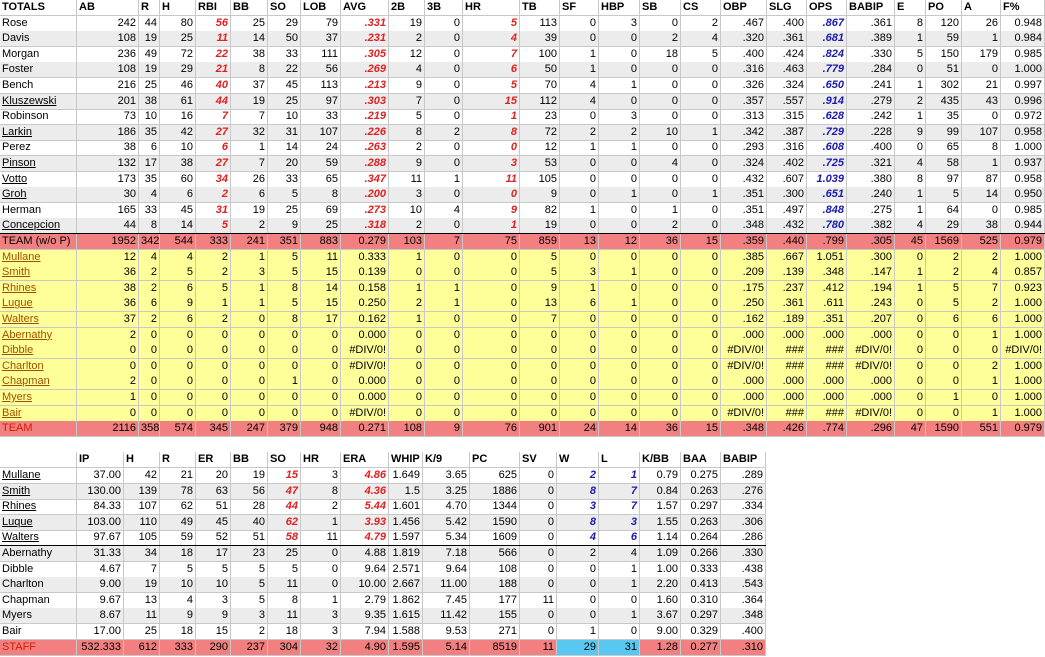 The height and width of the screenshot is (657, 1045). I want to click on team-total-cell: 247, so click(249, 429).